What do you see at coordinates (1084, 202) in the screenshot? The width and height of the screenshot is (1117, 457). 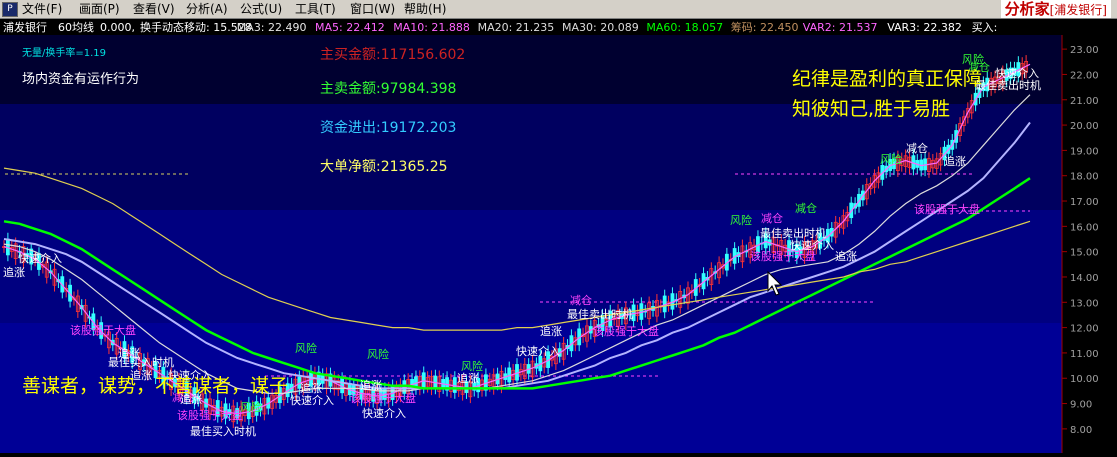 I see `axis-tick-label: 17.00` at bounding box center [1084, 202].